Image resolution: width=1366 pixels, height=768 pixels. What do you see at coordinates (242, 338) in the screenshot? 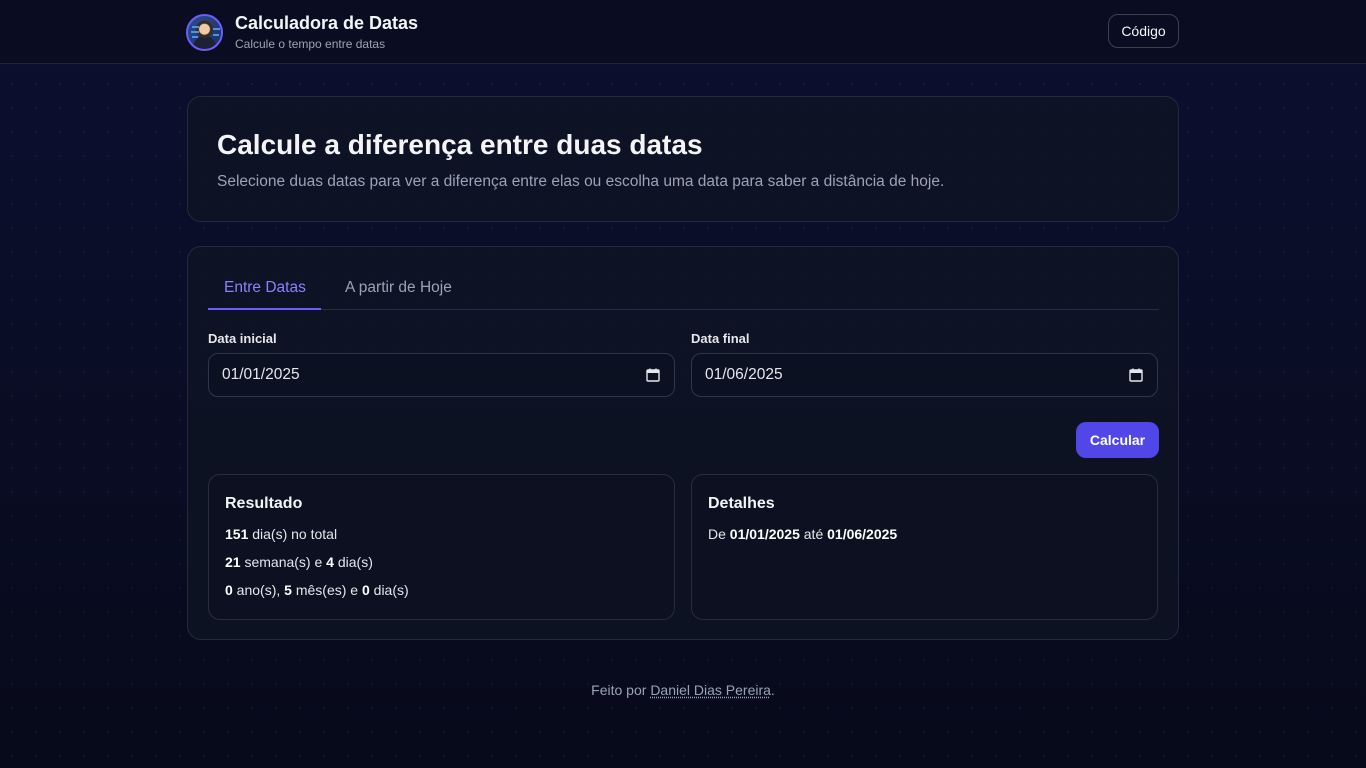
I see `start-date-label: Data inicial` at bounding box center [242, 338].